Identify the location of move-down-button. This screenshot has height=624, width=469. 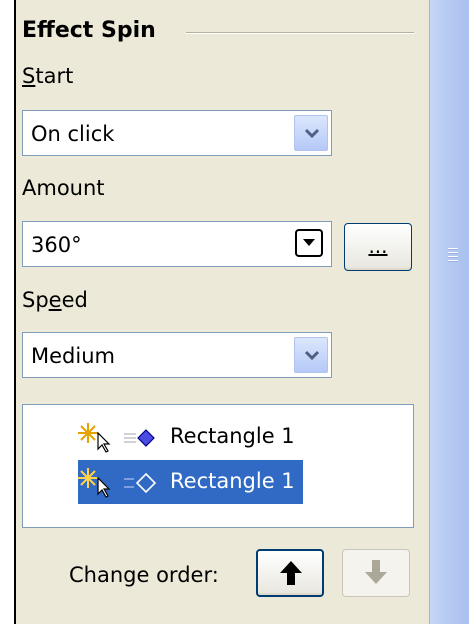
(376, 573).